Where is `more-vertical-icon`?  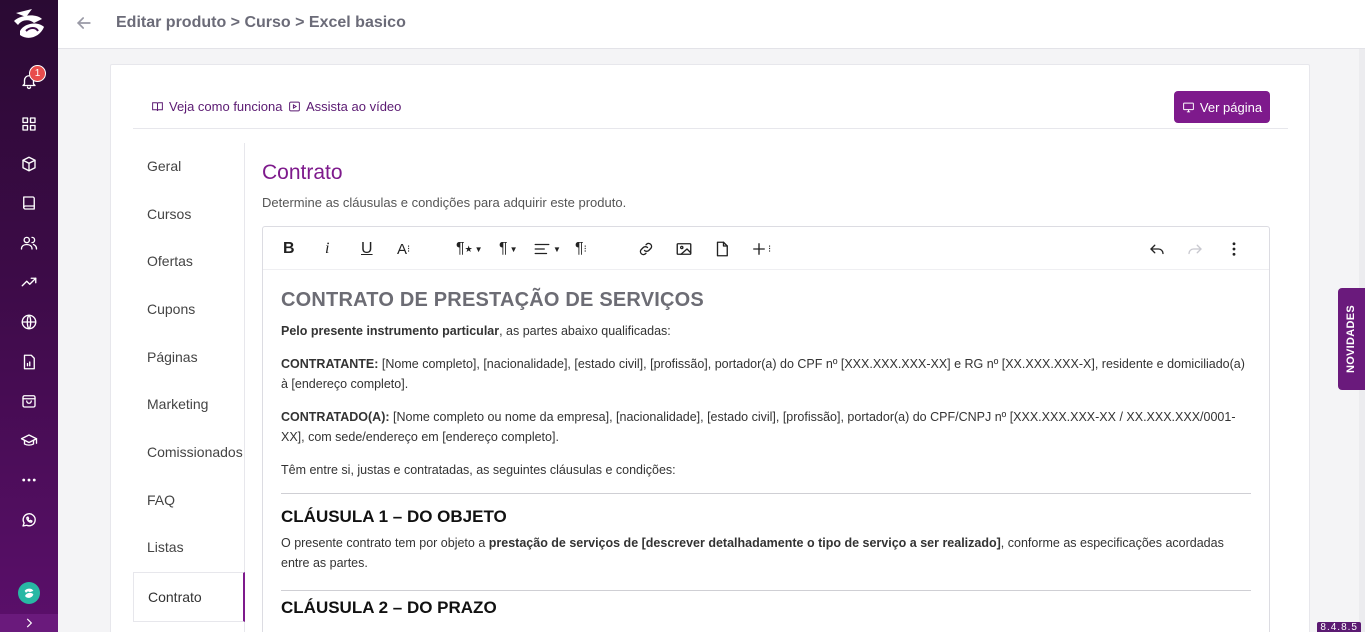 more-vertical-icon is located at coordinates (1234, 249).